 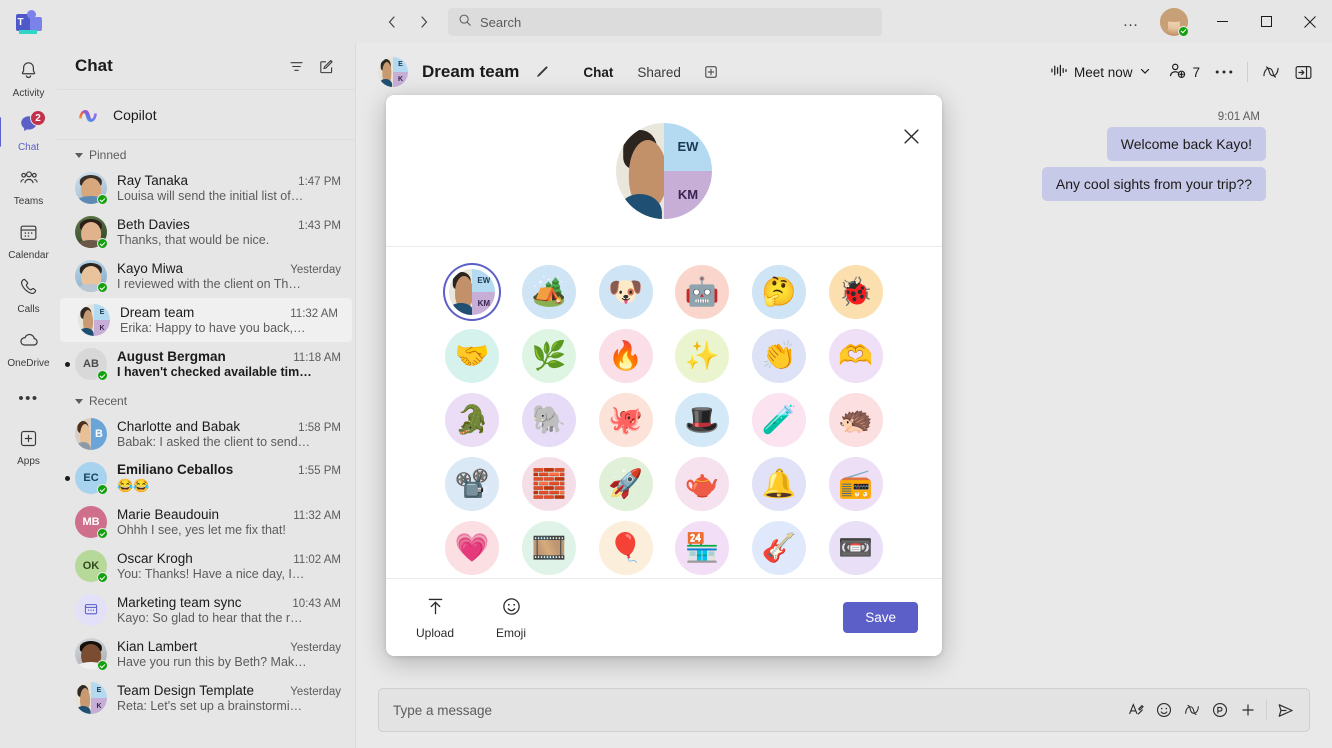 I want to click on avatar-picker-grid: EW KM 🏕️ 🐶 🤖 🤔 🐞 🤝 🌿 🔥 ✨ 👏 🫶 🐊 🐘 🐙 🎩 🧪 🦔 📽️ 🧱 🚀 🫖 🔔 📻 💗 🎞️ 🎈 🏪 🎸 📼, so click(x=664, y=420).